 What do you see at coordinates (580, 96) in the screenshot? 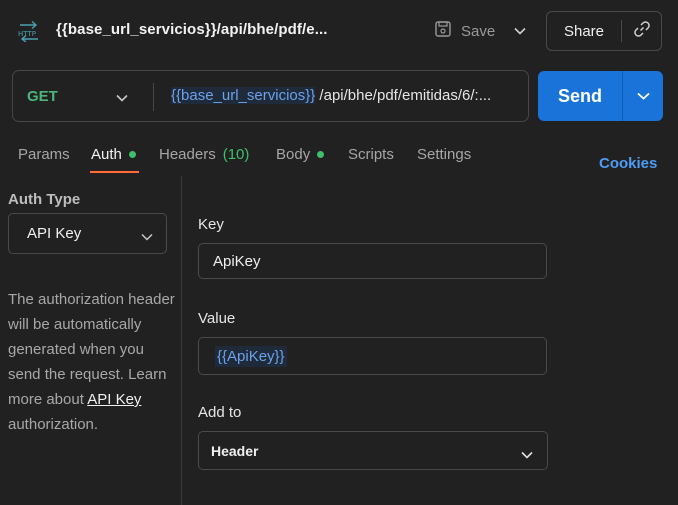
I see `send-button: Send` at bounding box center [580, 96].